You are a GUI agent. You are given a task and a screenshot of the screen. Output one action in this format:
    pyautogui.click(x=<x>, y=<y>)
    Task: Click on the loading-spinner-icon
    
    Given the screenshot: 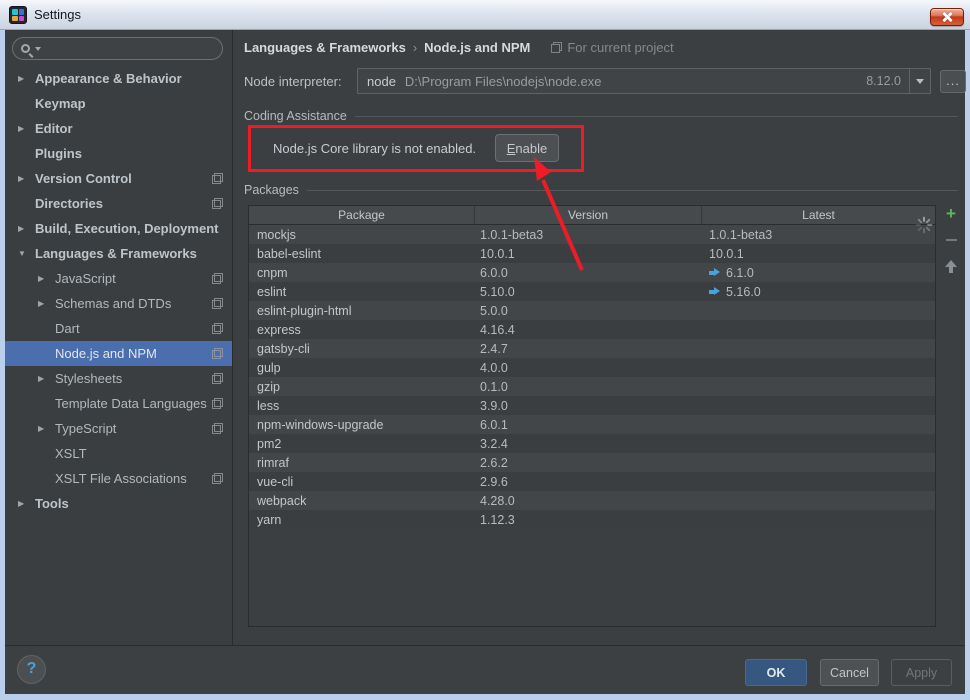 What is the action you would take?
    pyautogui.click(x=924, y=225)
    